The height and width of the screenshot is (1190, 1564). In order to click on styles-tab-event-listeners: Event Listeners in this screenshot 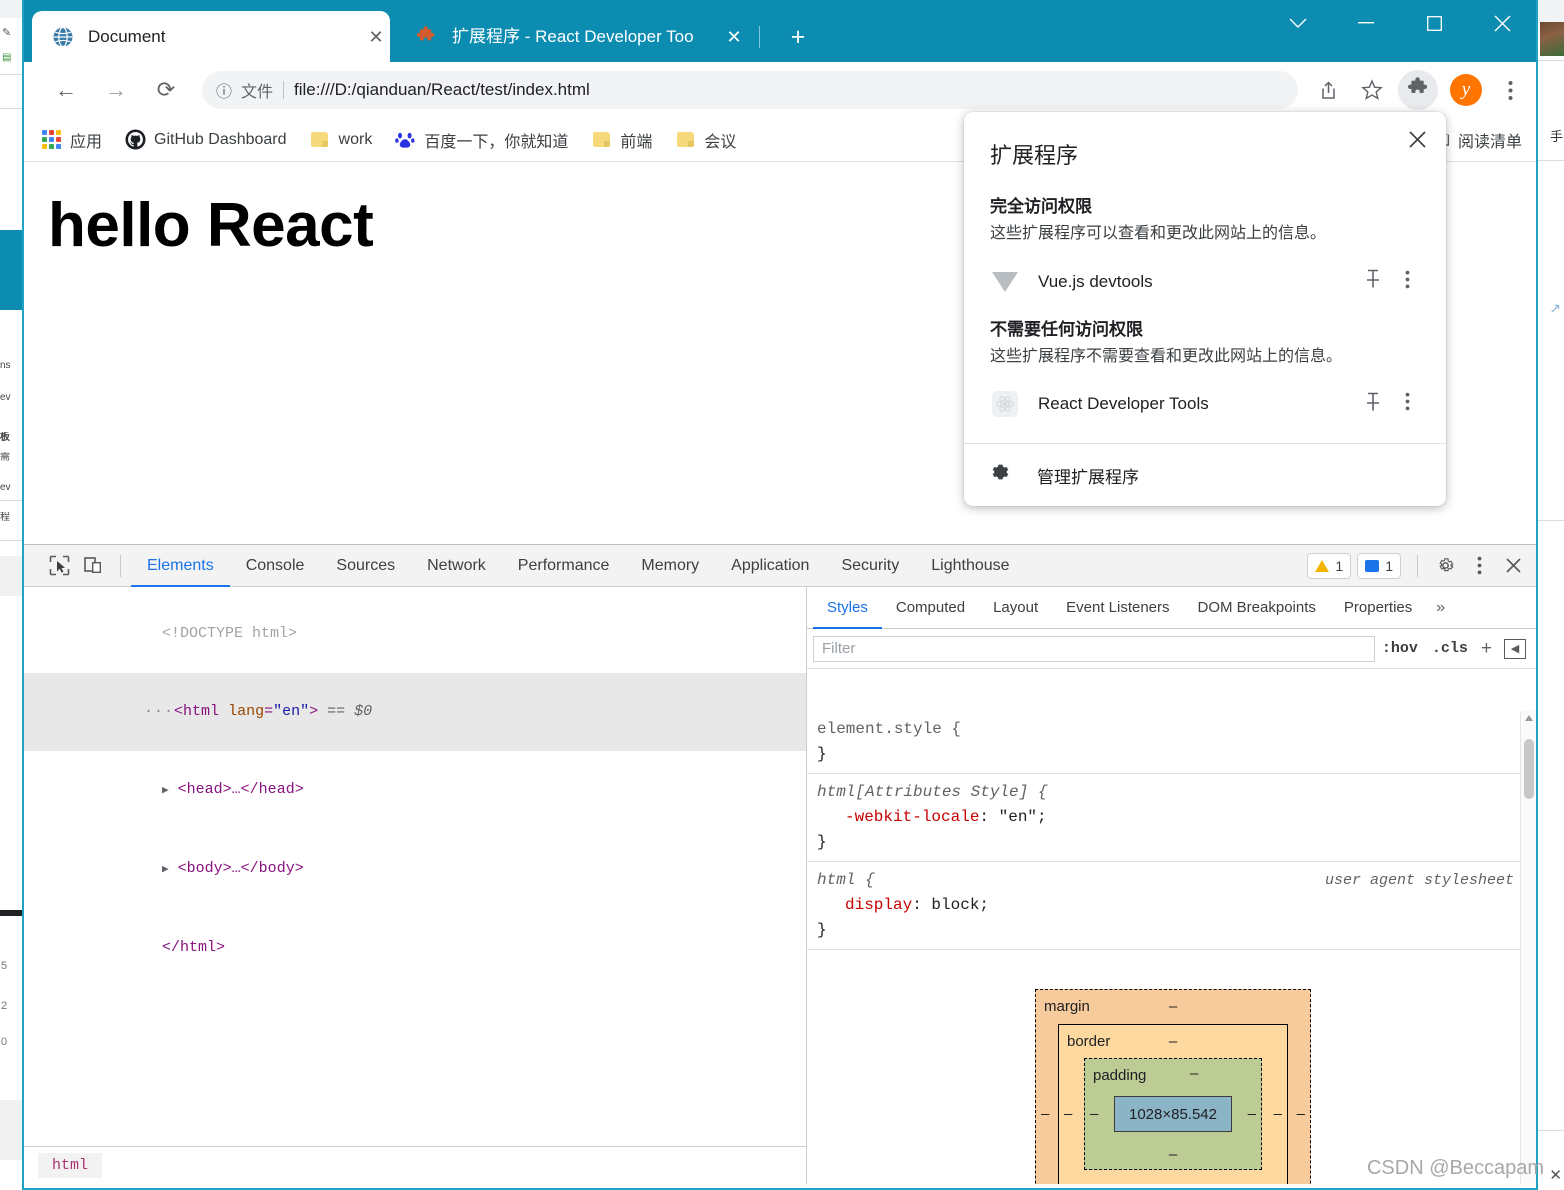, I will do `click(1117, 608)`.